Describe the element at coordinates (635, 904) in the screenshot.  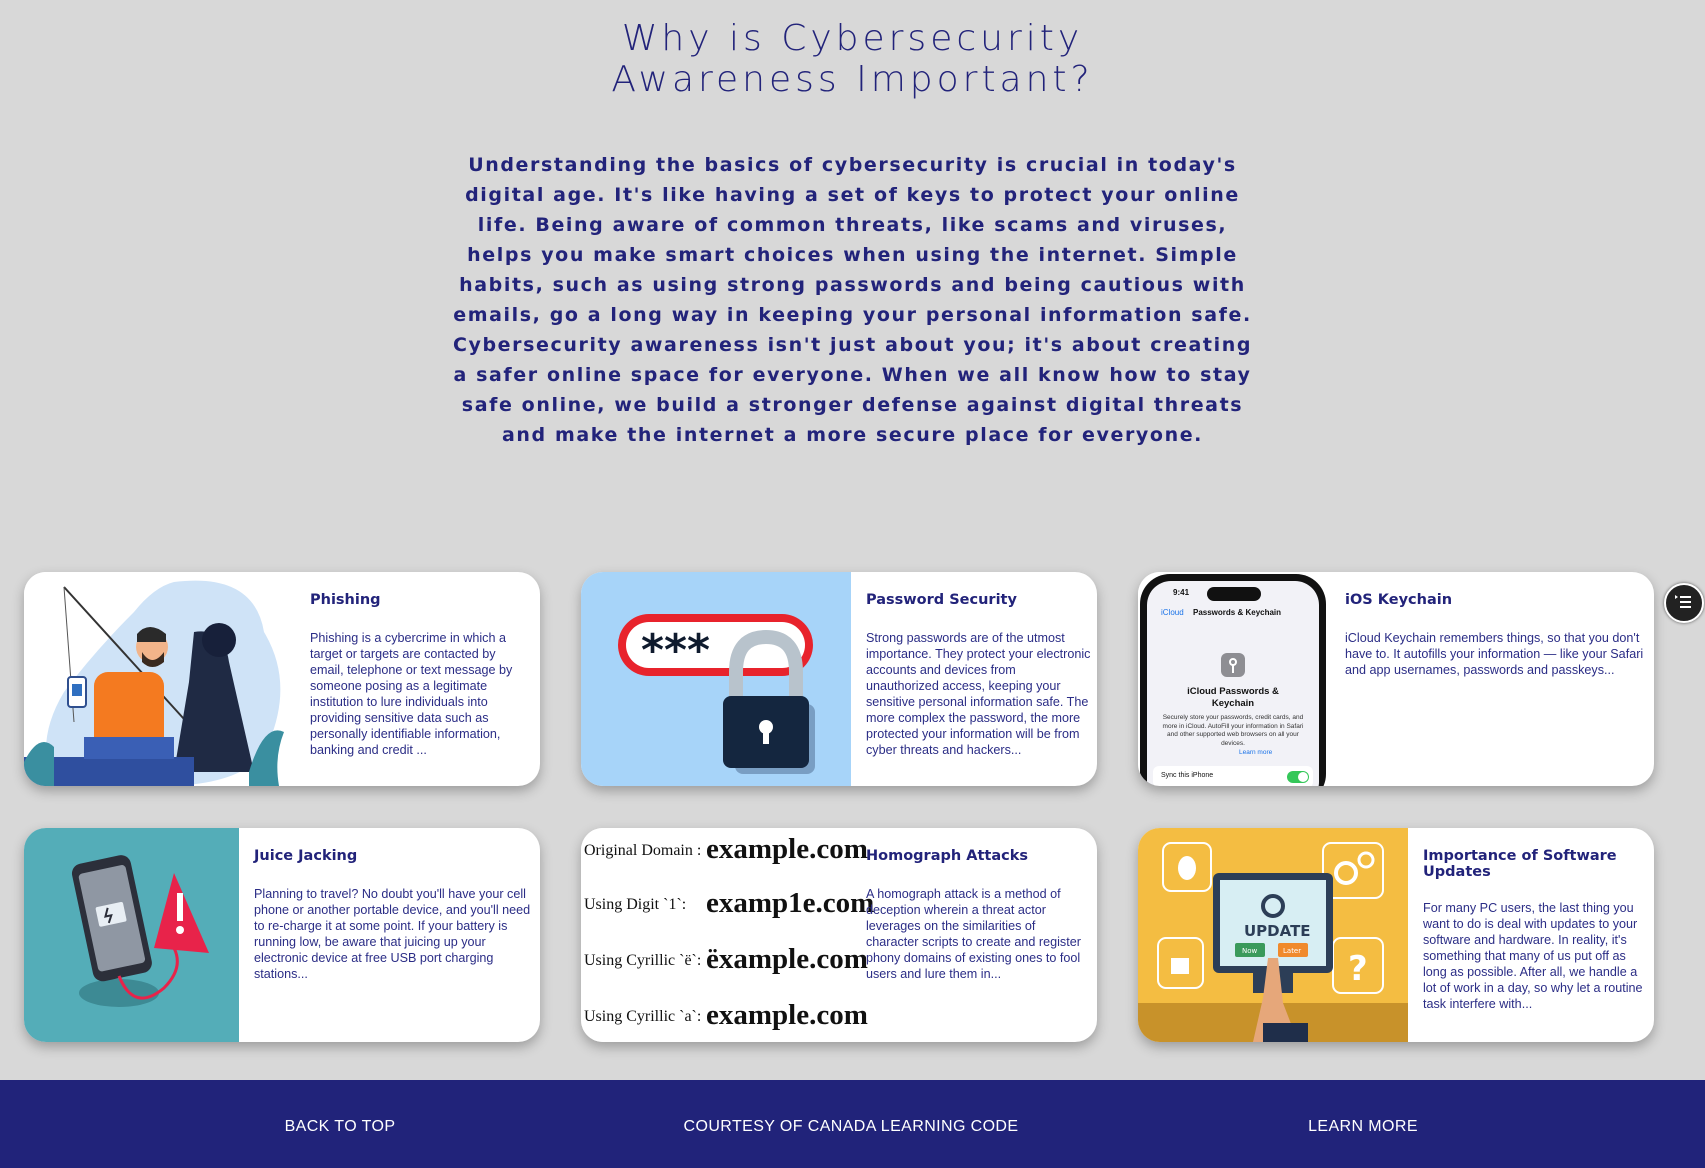
I see `homograph-label: Using Digit `1`:` at that location.